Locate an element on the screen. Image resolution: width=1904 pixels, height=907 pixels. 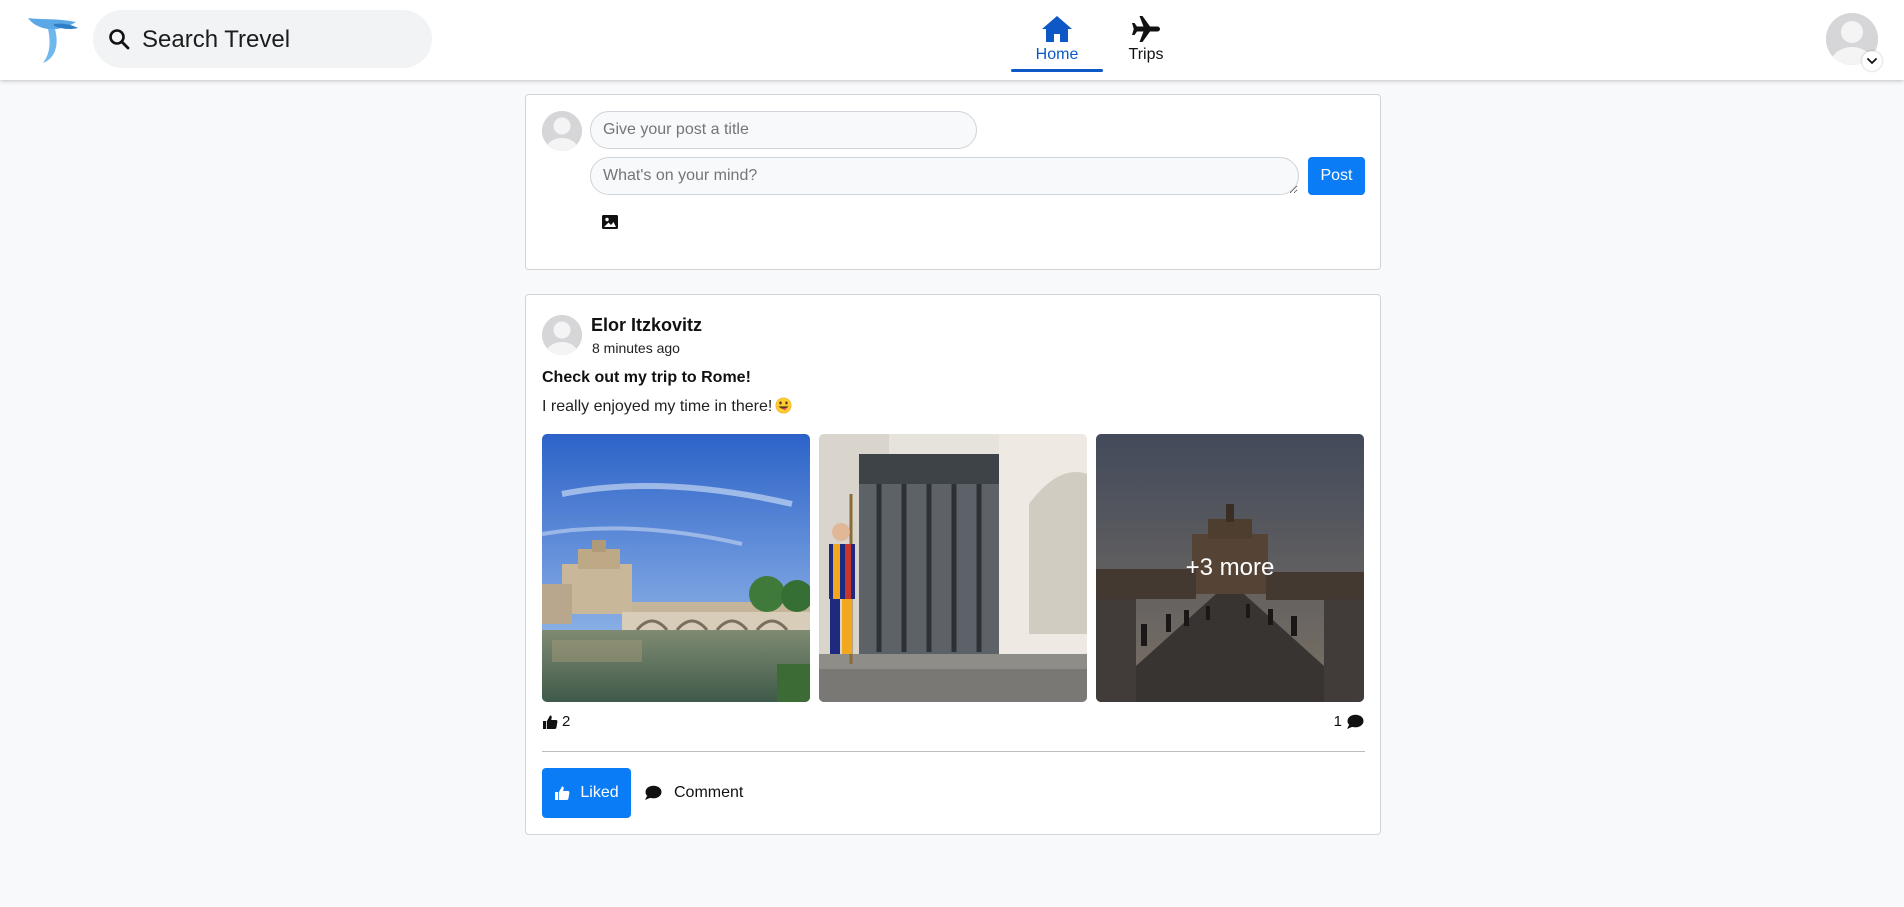
more-photos-overlay: +3 more is located at coordinates (1230, 568).